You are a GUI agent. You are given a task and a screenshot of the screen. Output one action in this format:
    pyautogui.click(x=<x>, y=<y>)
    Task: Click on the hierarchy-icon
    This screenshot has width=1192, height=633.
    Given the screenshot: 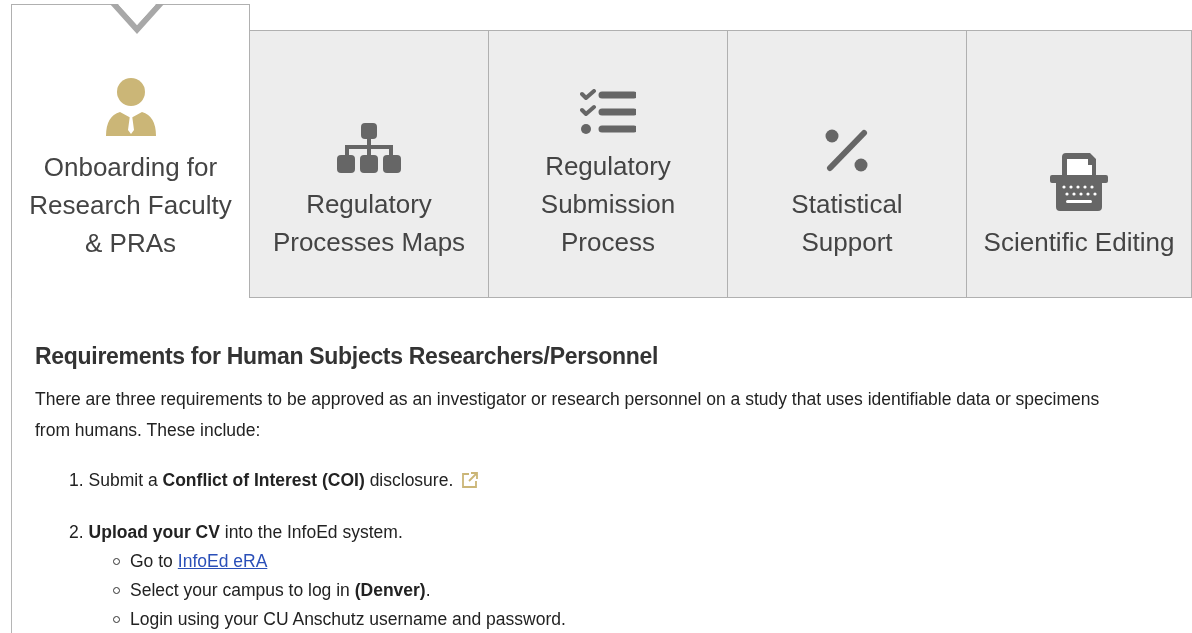 What is the action you would take?
    pyautogui.click(x=369, y=148)
    